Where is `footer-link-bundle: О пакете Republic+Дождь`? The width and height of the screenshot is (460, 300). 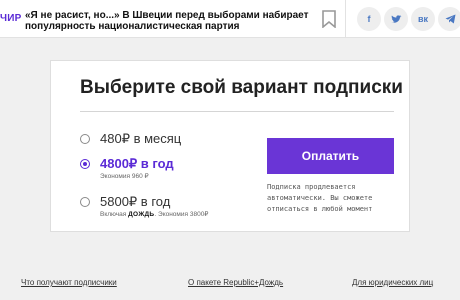
footer-link-bundle: О пакете Republic+Дождь is located at coordinates (235, 282).